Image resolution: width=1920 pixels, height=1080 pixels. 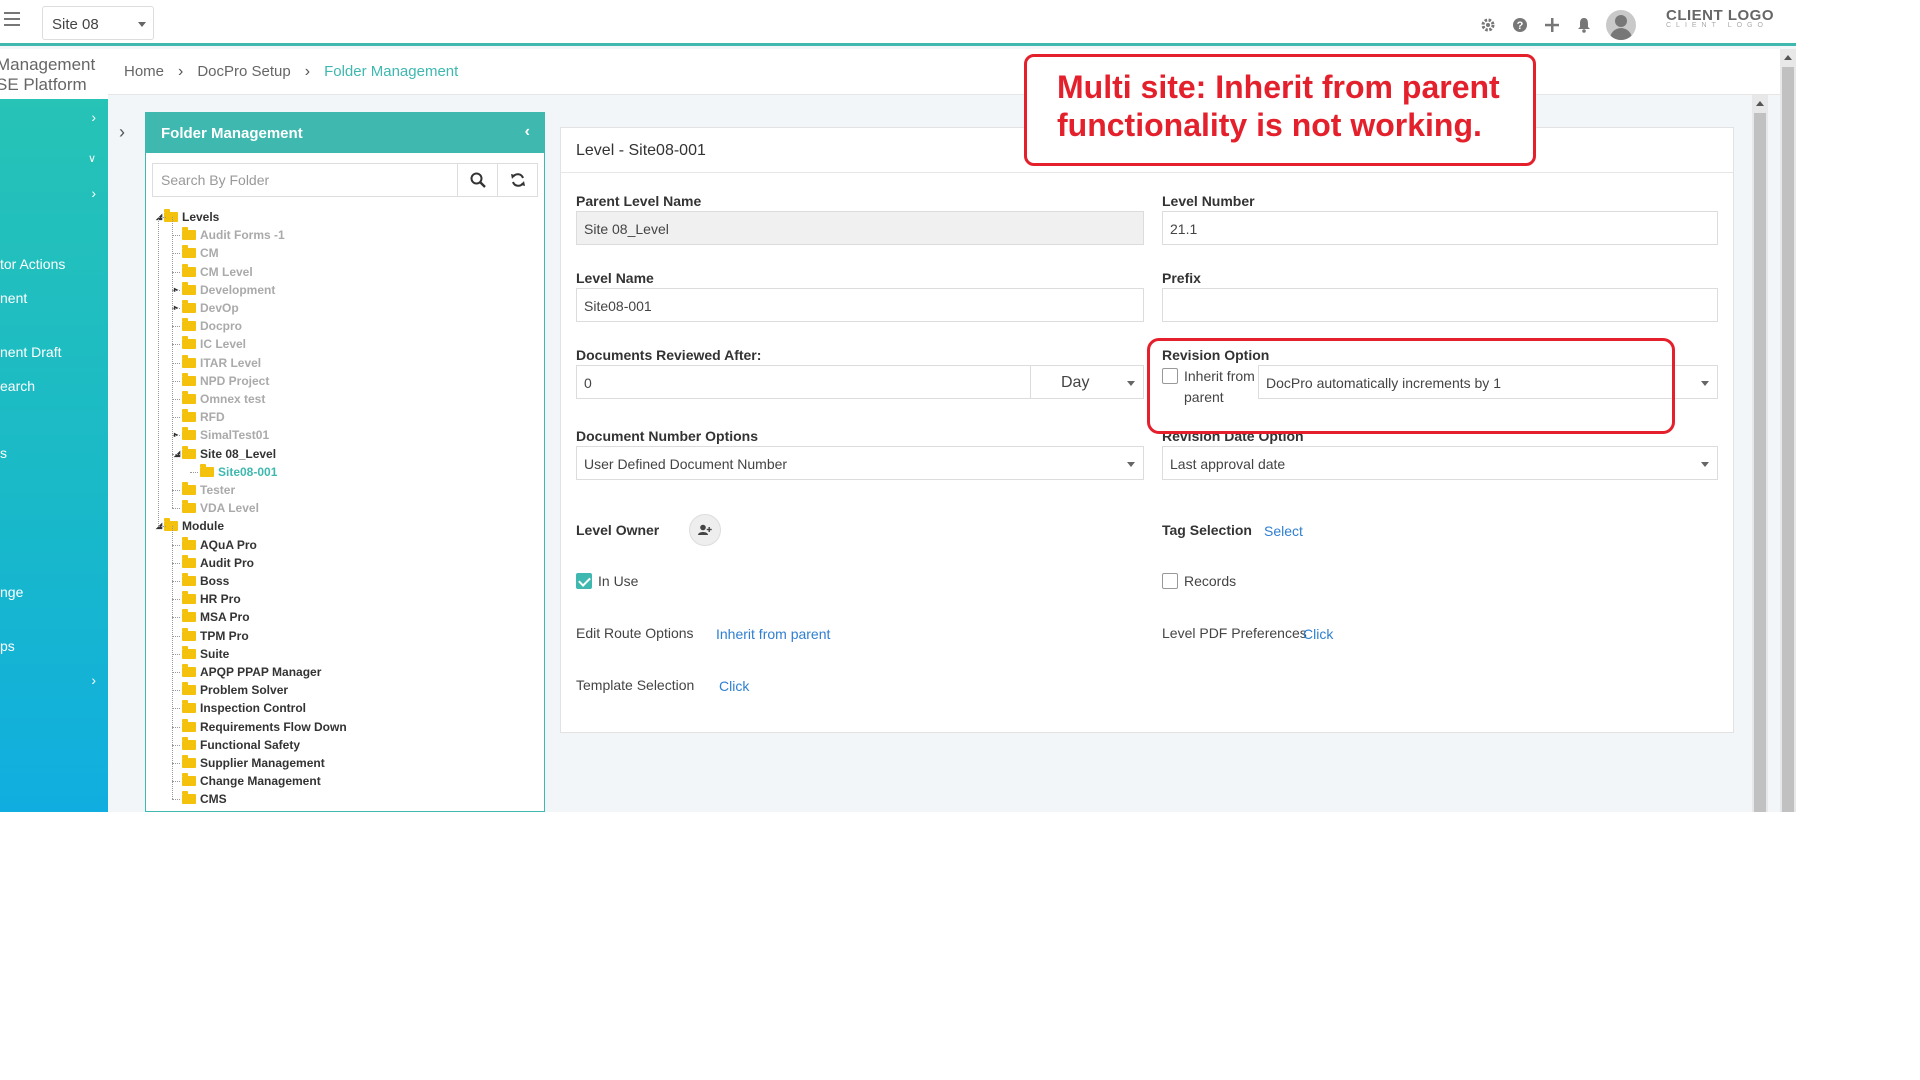 What do you see at coordinates (98, 23) in the screenshot?
I see `site-select: Site 08` at bounding box center [98, 23].